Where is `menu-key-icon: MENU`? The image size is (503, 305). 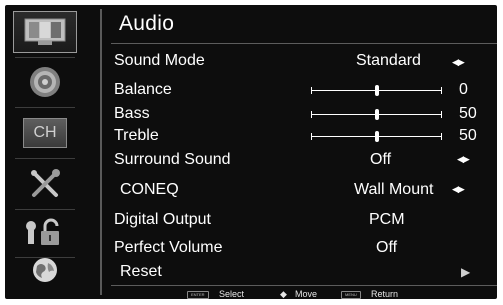
menu-key-icon: MENU is located at coordinates (351, 294).